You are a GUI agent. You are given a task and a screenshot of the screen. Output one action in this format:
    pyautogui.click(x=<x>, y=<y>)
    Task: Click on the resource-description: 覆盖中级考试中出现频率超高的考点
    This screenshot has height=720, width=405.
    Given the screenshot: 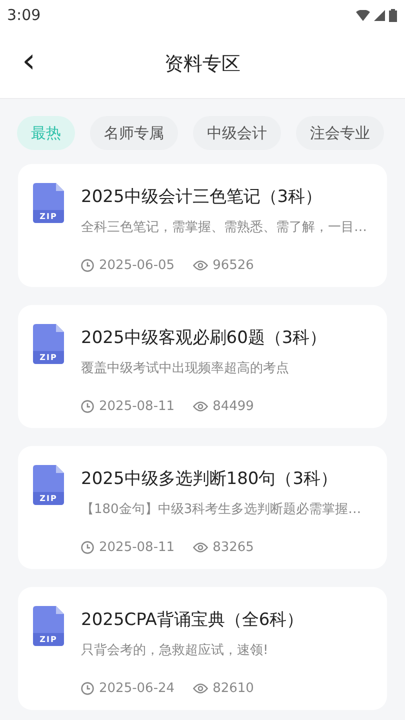 What is the action you would take?
    pyautogui.click(x=185, y=368)
    